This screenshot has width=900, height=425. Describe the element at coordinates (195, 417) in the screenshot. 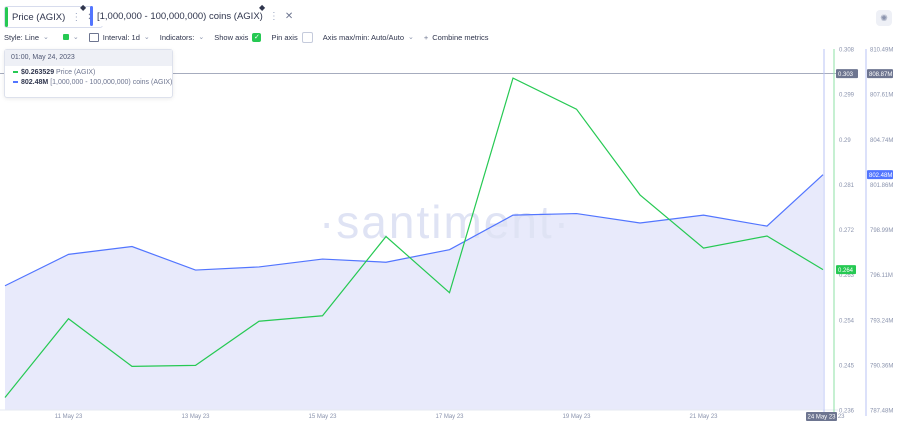

I see `x-axis-tick-label: 13 May 23` at that location.